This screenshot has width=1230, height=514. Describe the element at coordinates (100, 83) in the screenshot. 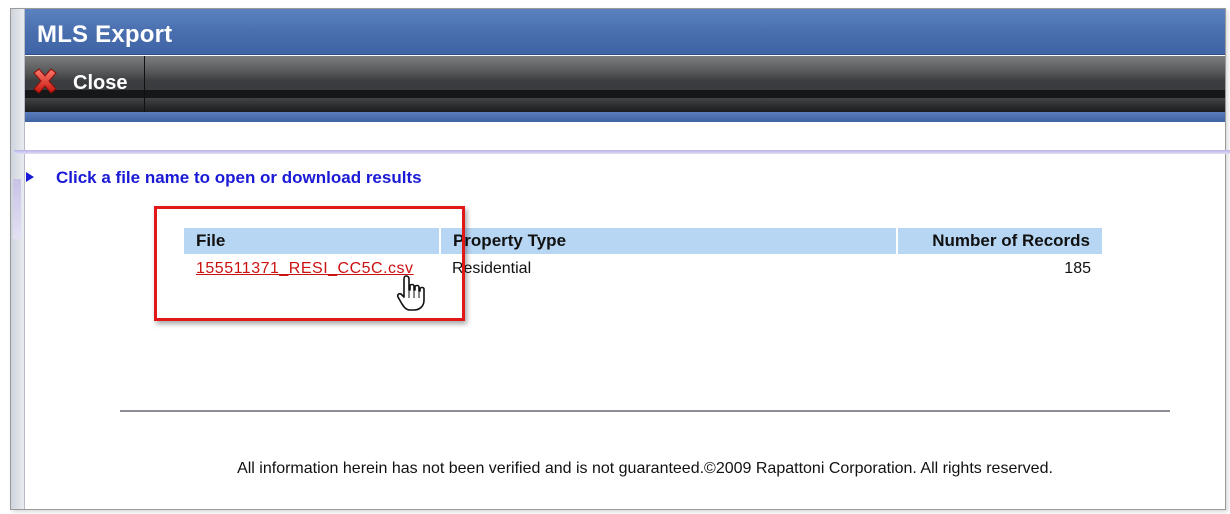

I see `close-label: Close` at that location.